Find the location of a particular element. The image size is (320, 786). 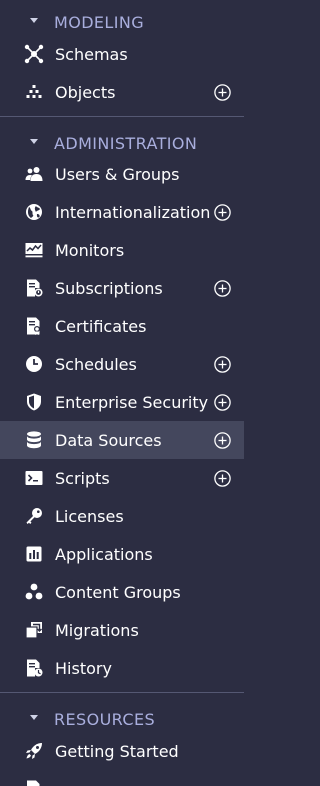

sidebar-item-data-sources: Data Sources is located at coordinates (122, 440).